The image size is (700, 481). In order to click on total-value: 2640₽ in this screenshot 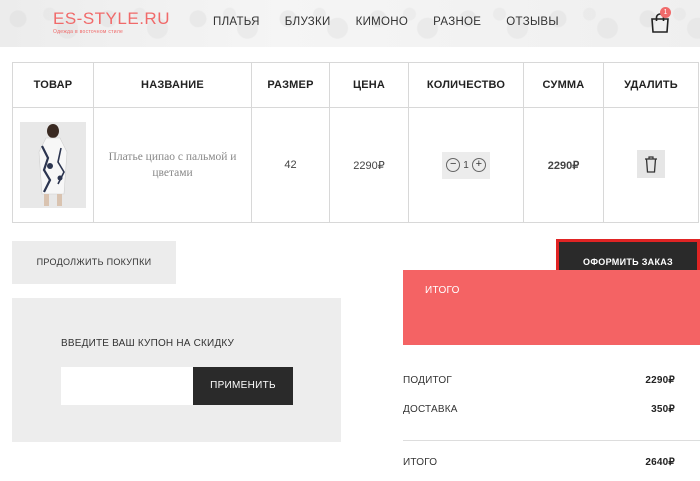, I will do `click(660, 462)`.